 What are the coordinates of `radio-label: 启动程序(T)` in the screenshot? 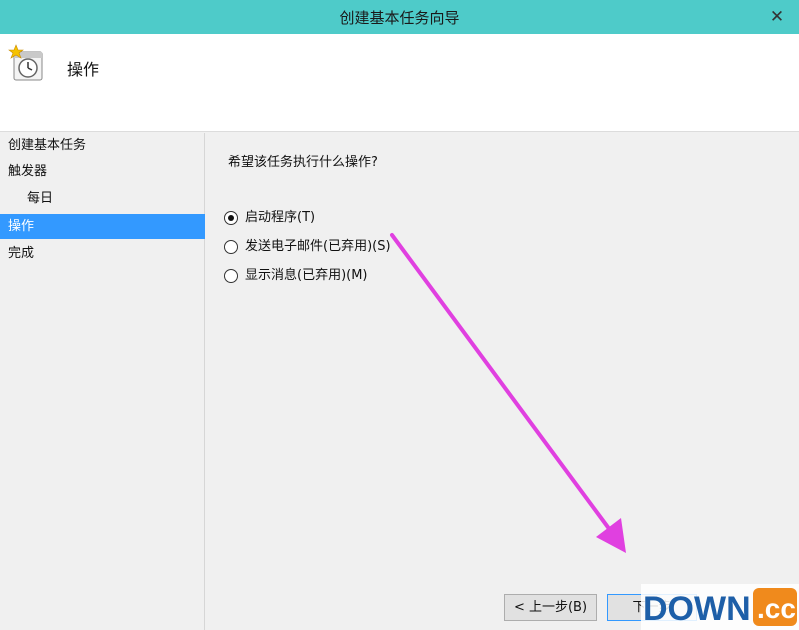 It's located at (280, 218).